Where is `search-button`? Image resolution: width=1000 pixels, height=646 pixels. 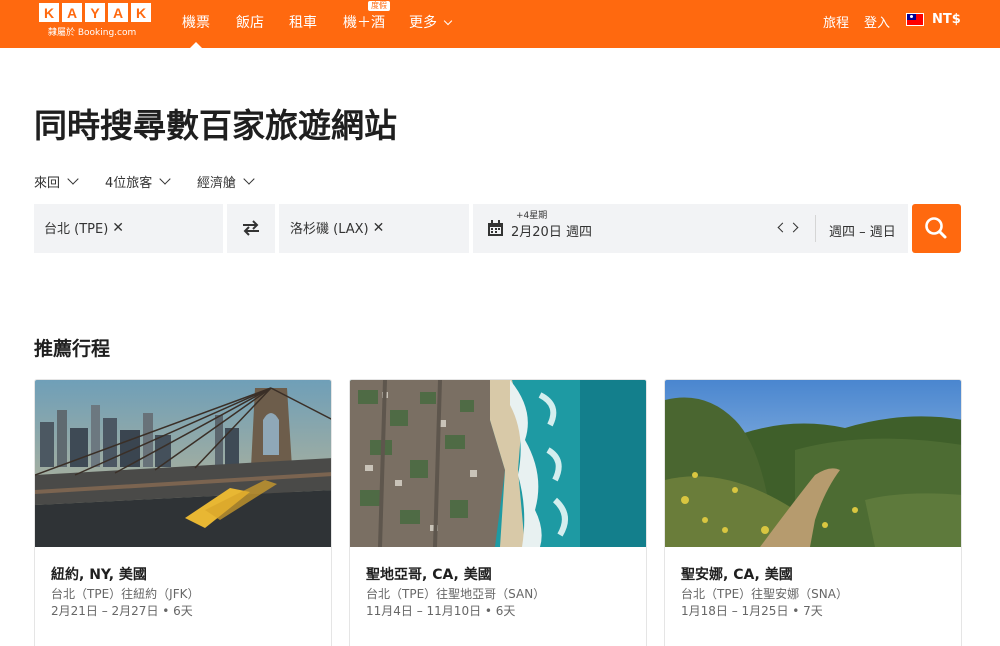
search-button is located at coordinates (936, 228).